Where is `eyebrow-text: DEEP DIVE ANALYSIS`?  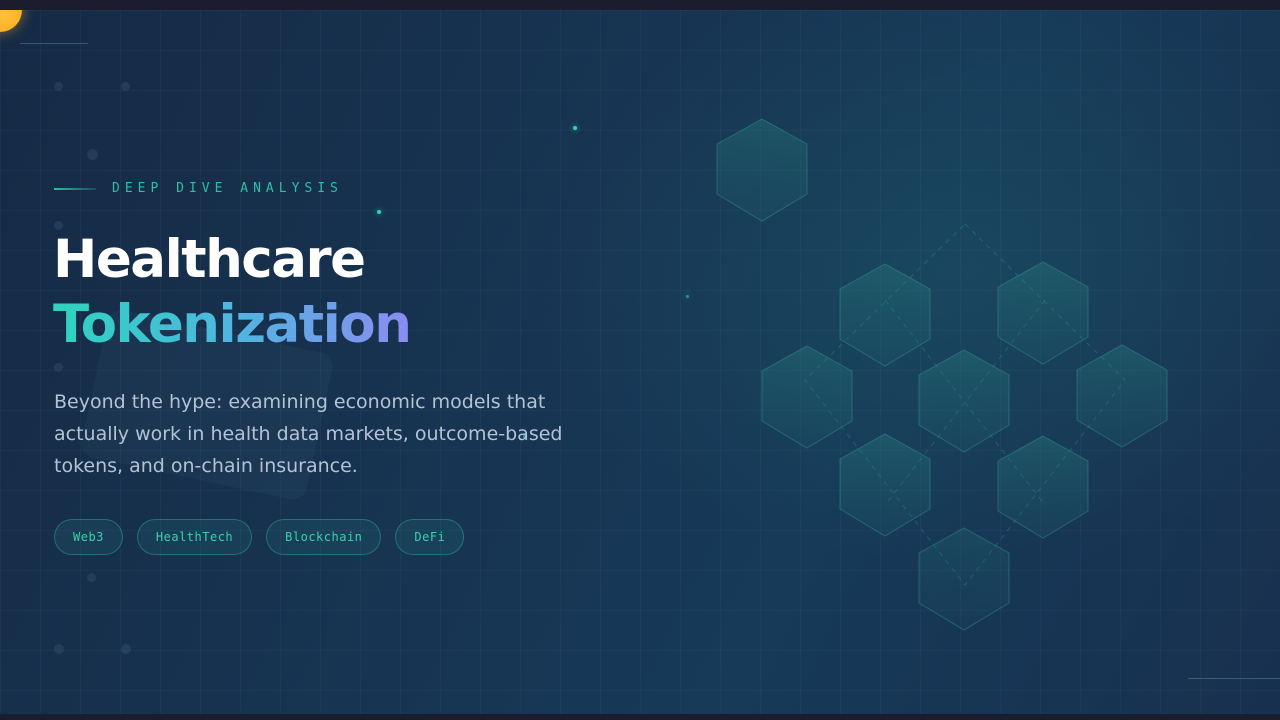 eyebrow-text: DEEP DIVE ANALYSIS is located at coordinates (227, 188).